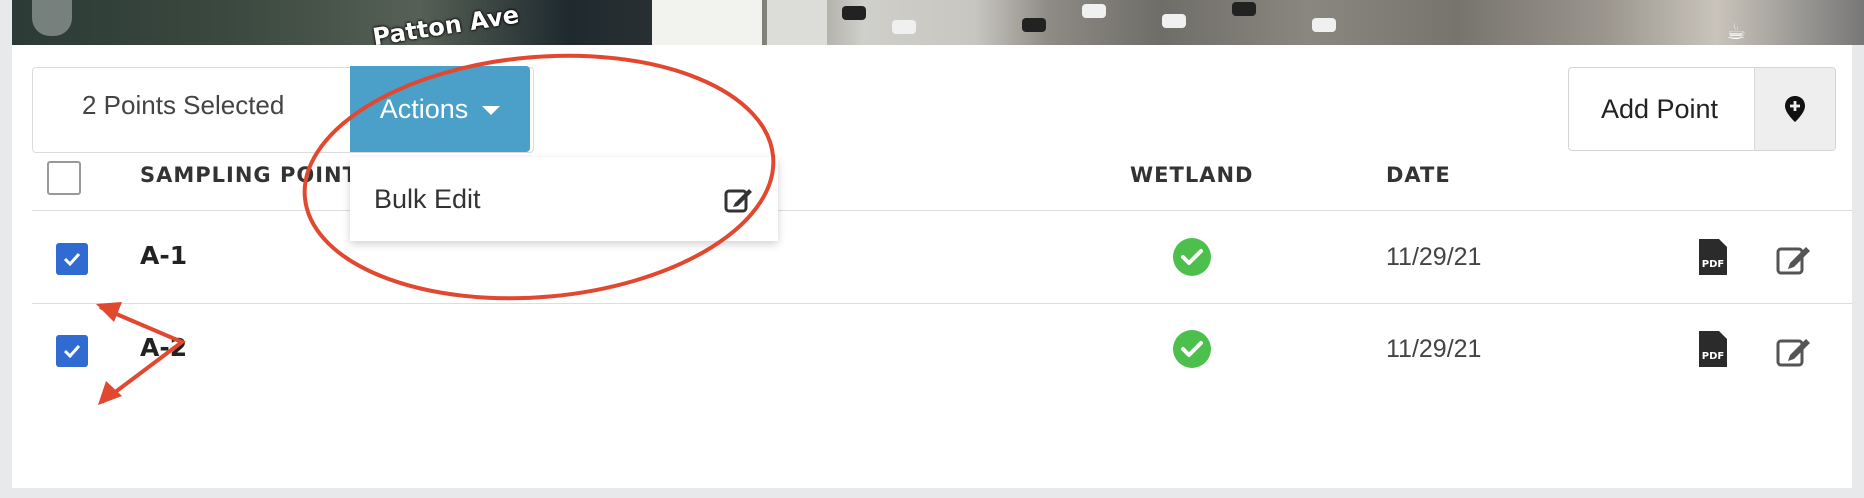 The height and width of the screenshot is (498, 1864). I want to click on bulk-edit-menu-item: Bulk Edit, so click(427, 199).